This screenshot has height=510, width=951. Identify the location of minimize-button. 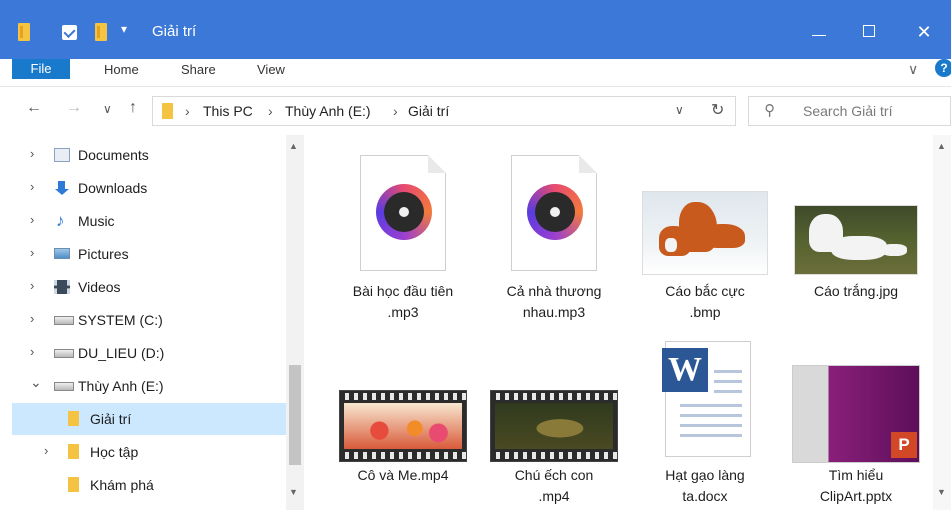
(819, 32).